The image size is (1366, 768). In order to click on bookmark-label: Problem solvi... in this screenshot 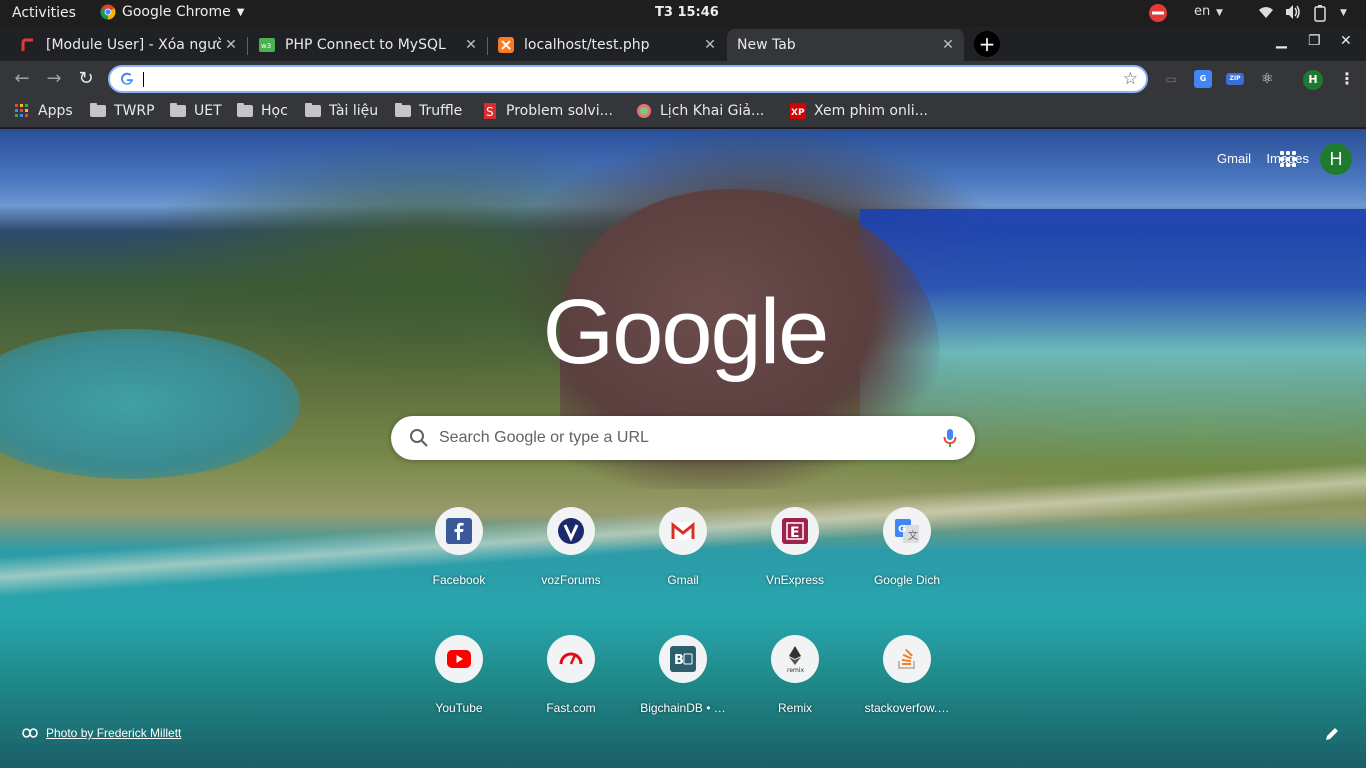, I will do `click(559, 111)`.